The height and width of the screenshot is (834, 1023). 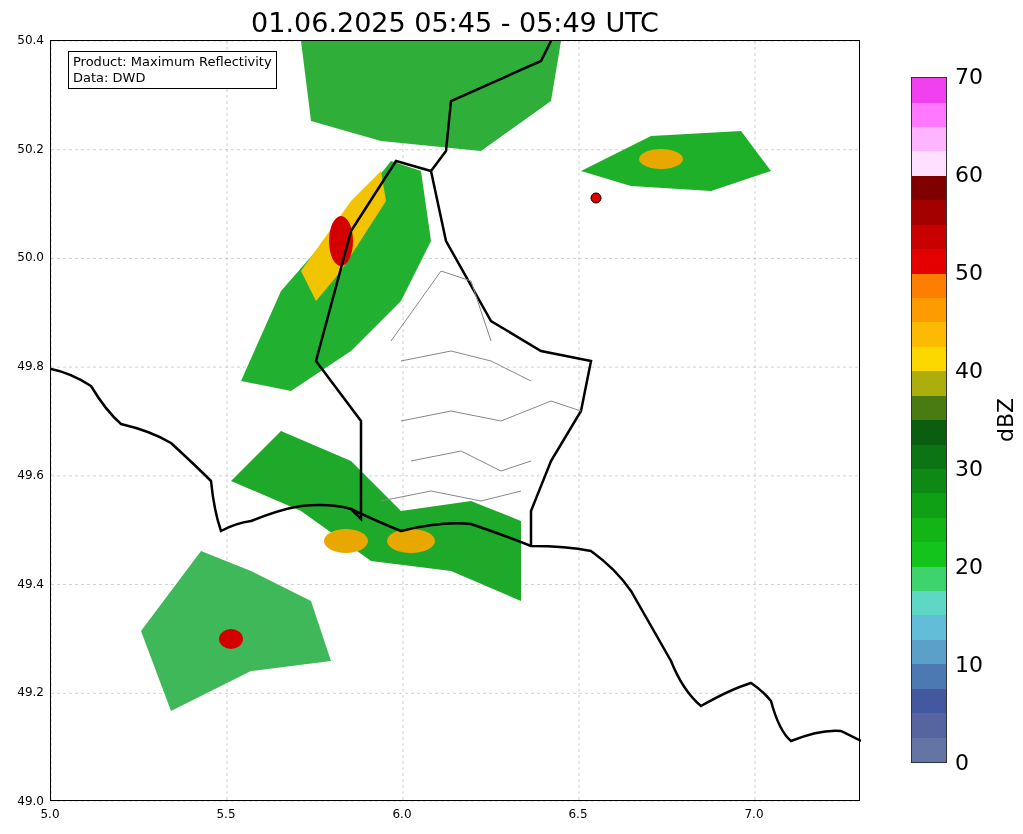 What do you see at coordinates (578, 814) in the screenshot?
I see `x-axis-label: 6.5` at bounding box center [578, 814].